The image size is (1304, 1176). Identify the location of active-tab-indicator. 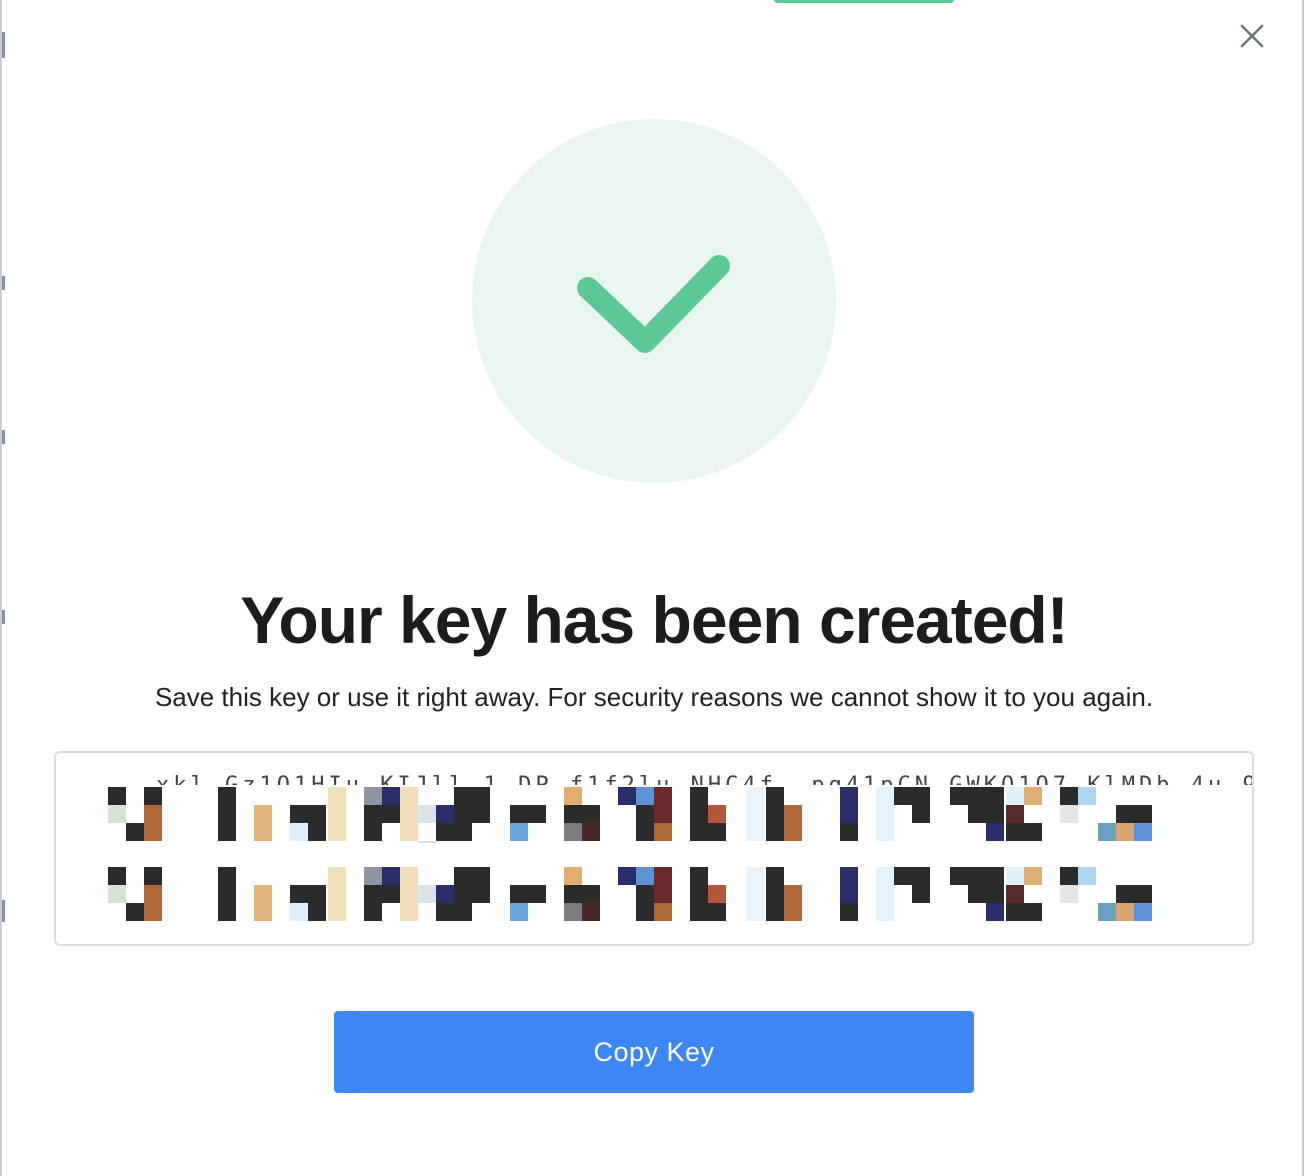
(864, 1).